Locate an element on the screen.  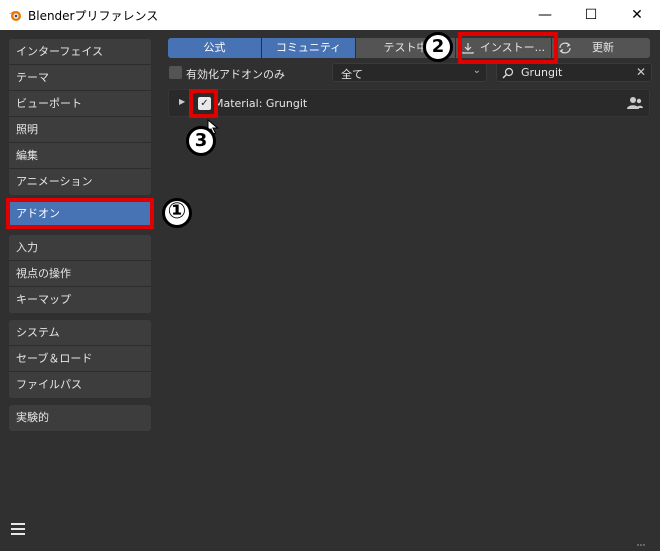
annotation-marker-3: 3 is located at coordinates (201, 141).